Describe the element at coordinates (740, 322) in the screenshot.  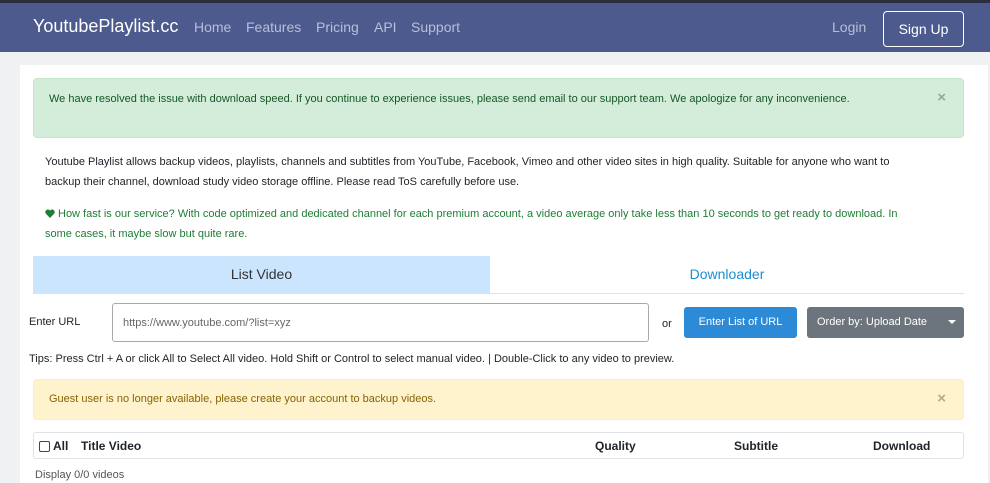
I see `enter-list-button: Enter List of URL` at that location.